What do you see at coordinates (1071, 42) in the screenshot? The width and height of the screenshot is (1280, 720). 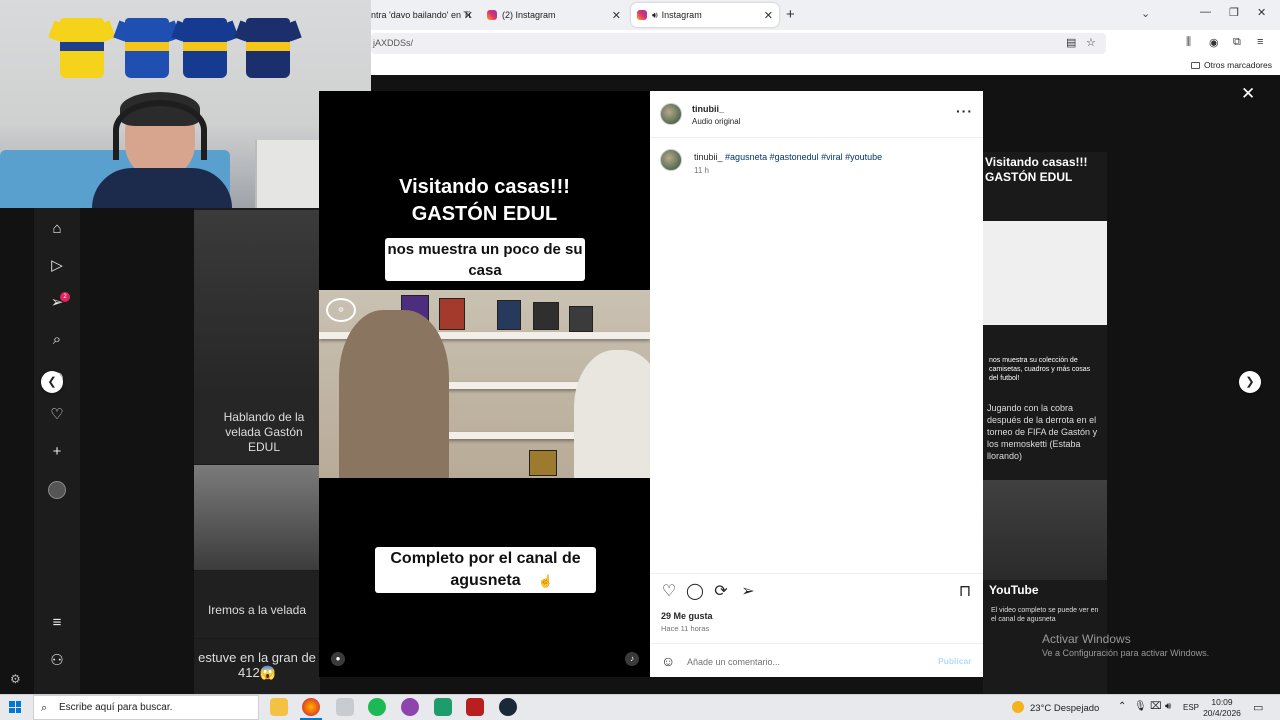 I see `reader-view-icon: ▤` at bounding box center [1071, 42].